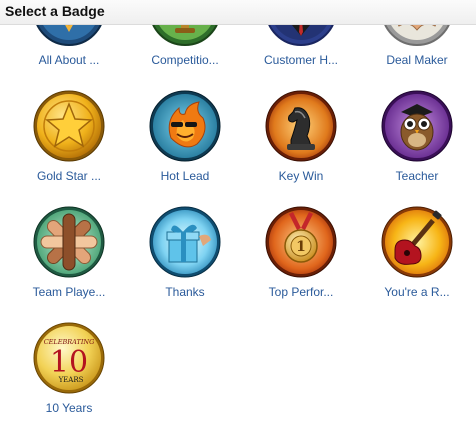 This screenshot has height=423, width=476. I want to click on ten-years-icon: CELEBRATING 10 YEARS, so click(69, 358).